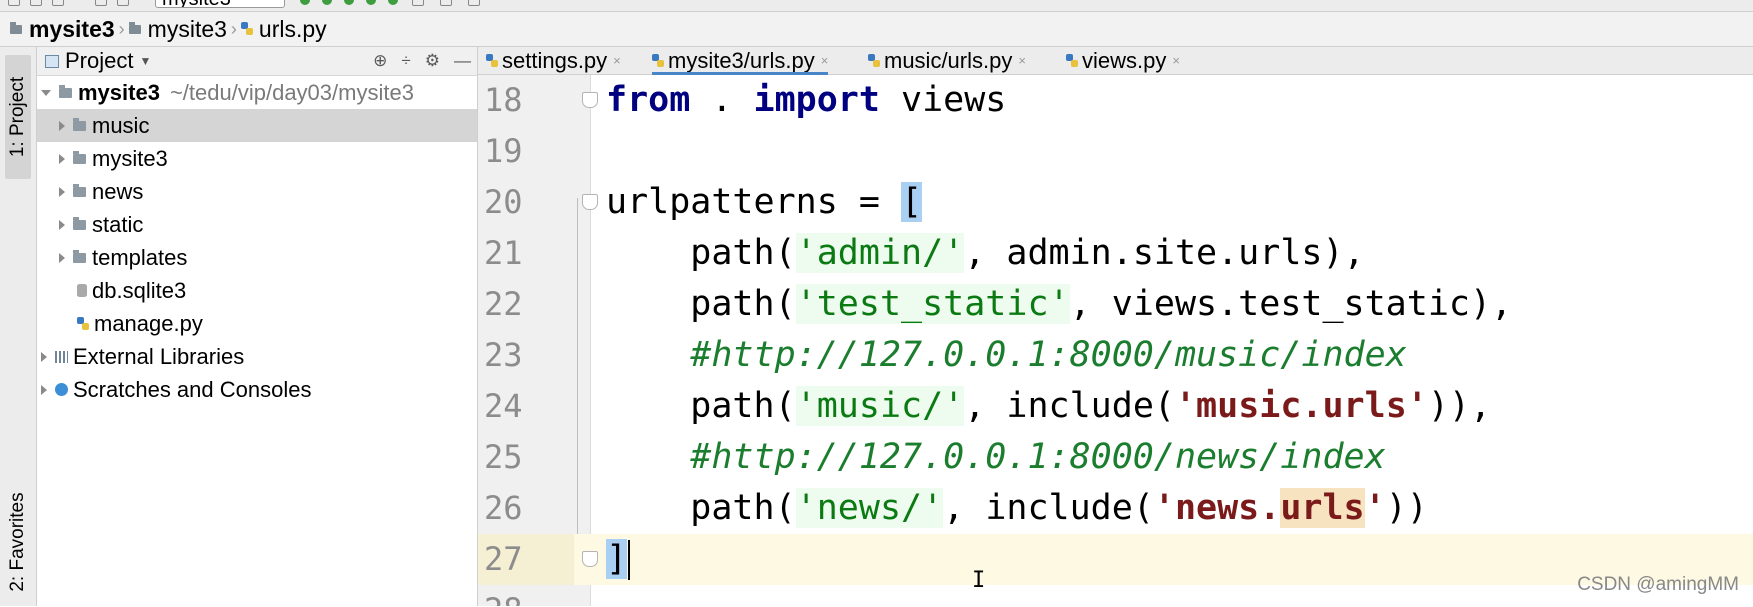 The width and height of the screenshot is (1753, 607). Describe the element at coordinates (1115, 595) in the screenshot. I see `code-line: 28` at that location.